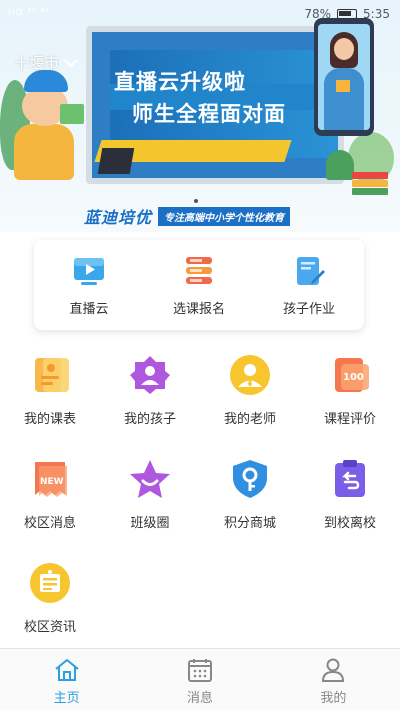  Describe the element at coordinates (150, 400) in the screenshot. I see `grid-item-my-child: 我的孩子` at that location.